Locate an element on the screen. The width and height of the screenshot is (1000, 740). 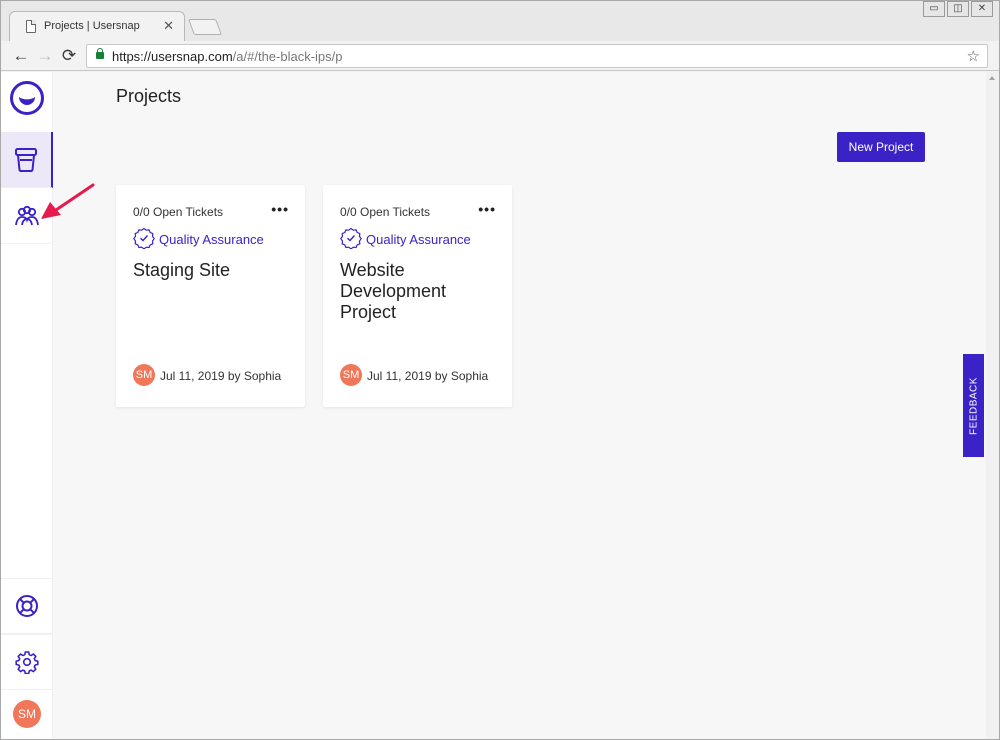
lock-icon is located at coordinates (100, 53).